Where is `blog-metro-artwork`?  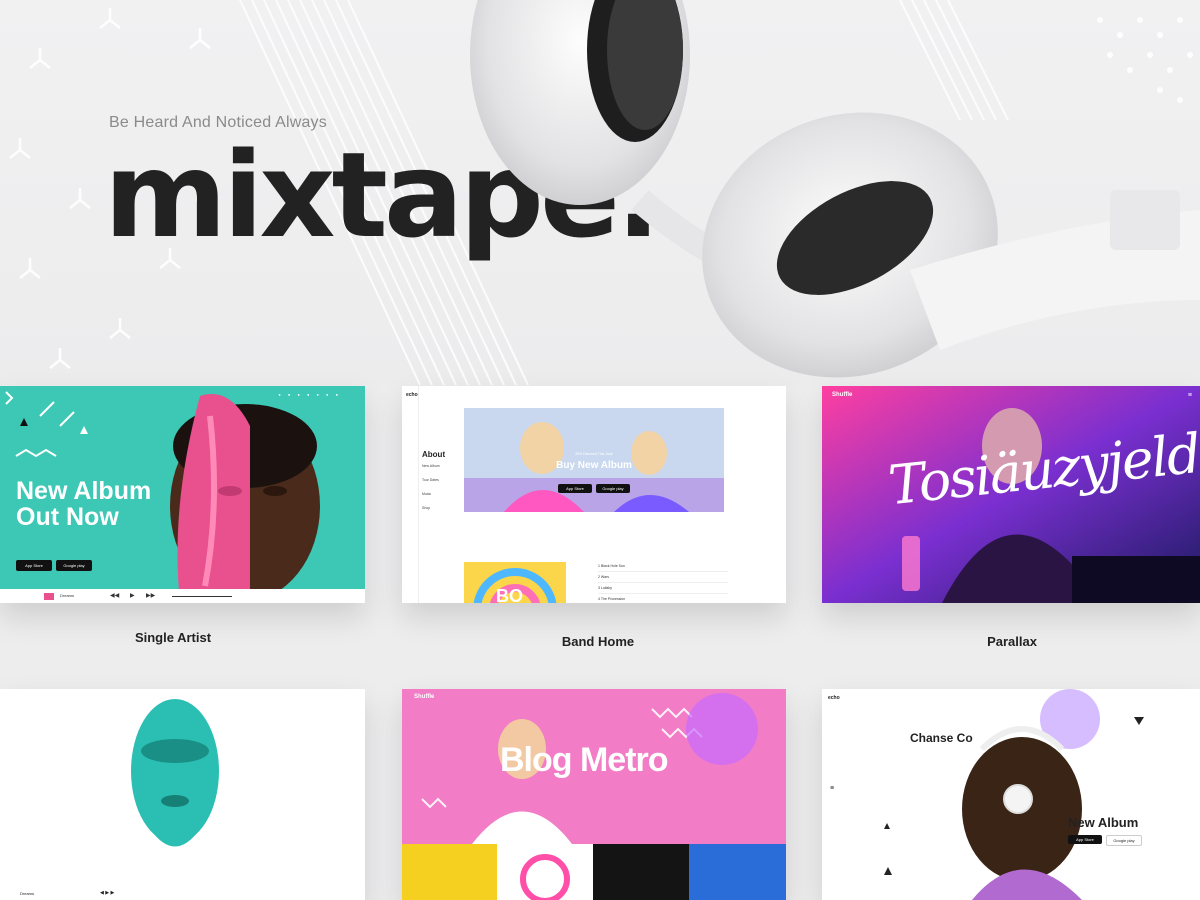
blog-metro-artwork is located at coordinates (594, 794).